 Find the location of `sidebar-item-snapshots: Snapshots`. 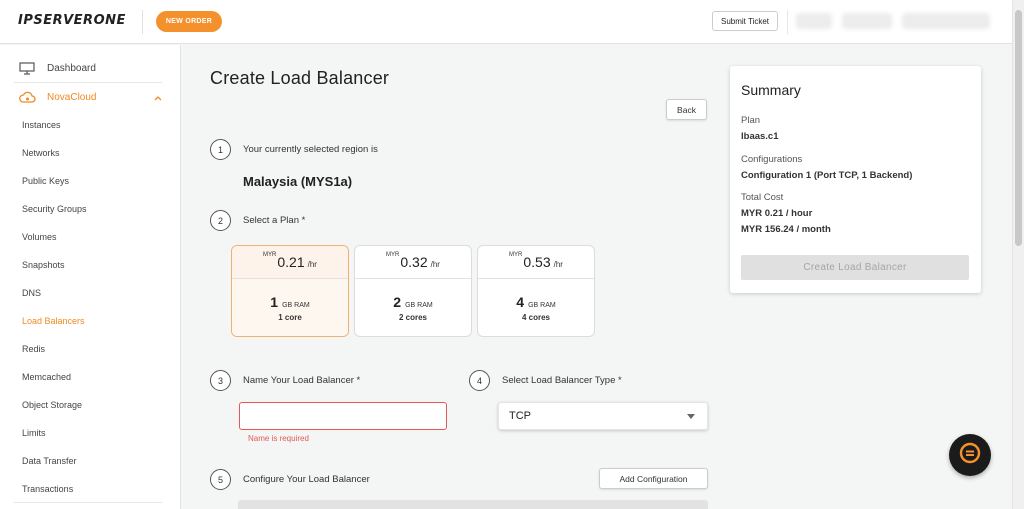

sidebar-item-snapshots: Snapshots is located at coordinates (43, 265).